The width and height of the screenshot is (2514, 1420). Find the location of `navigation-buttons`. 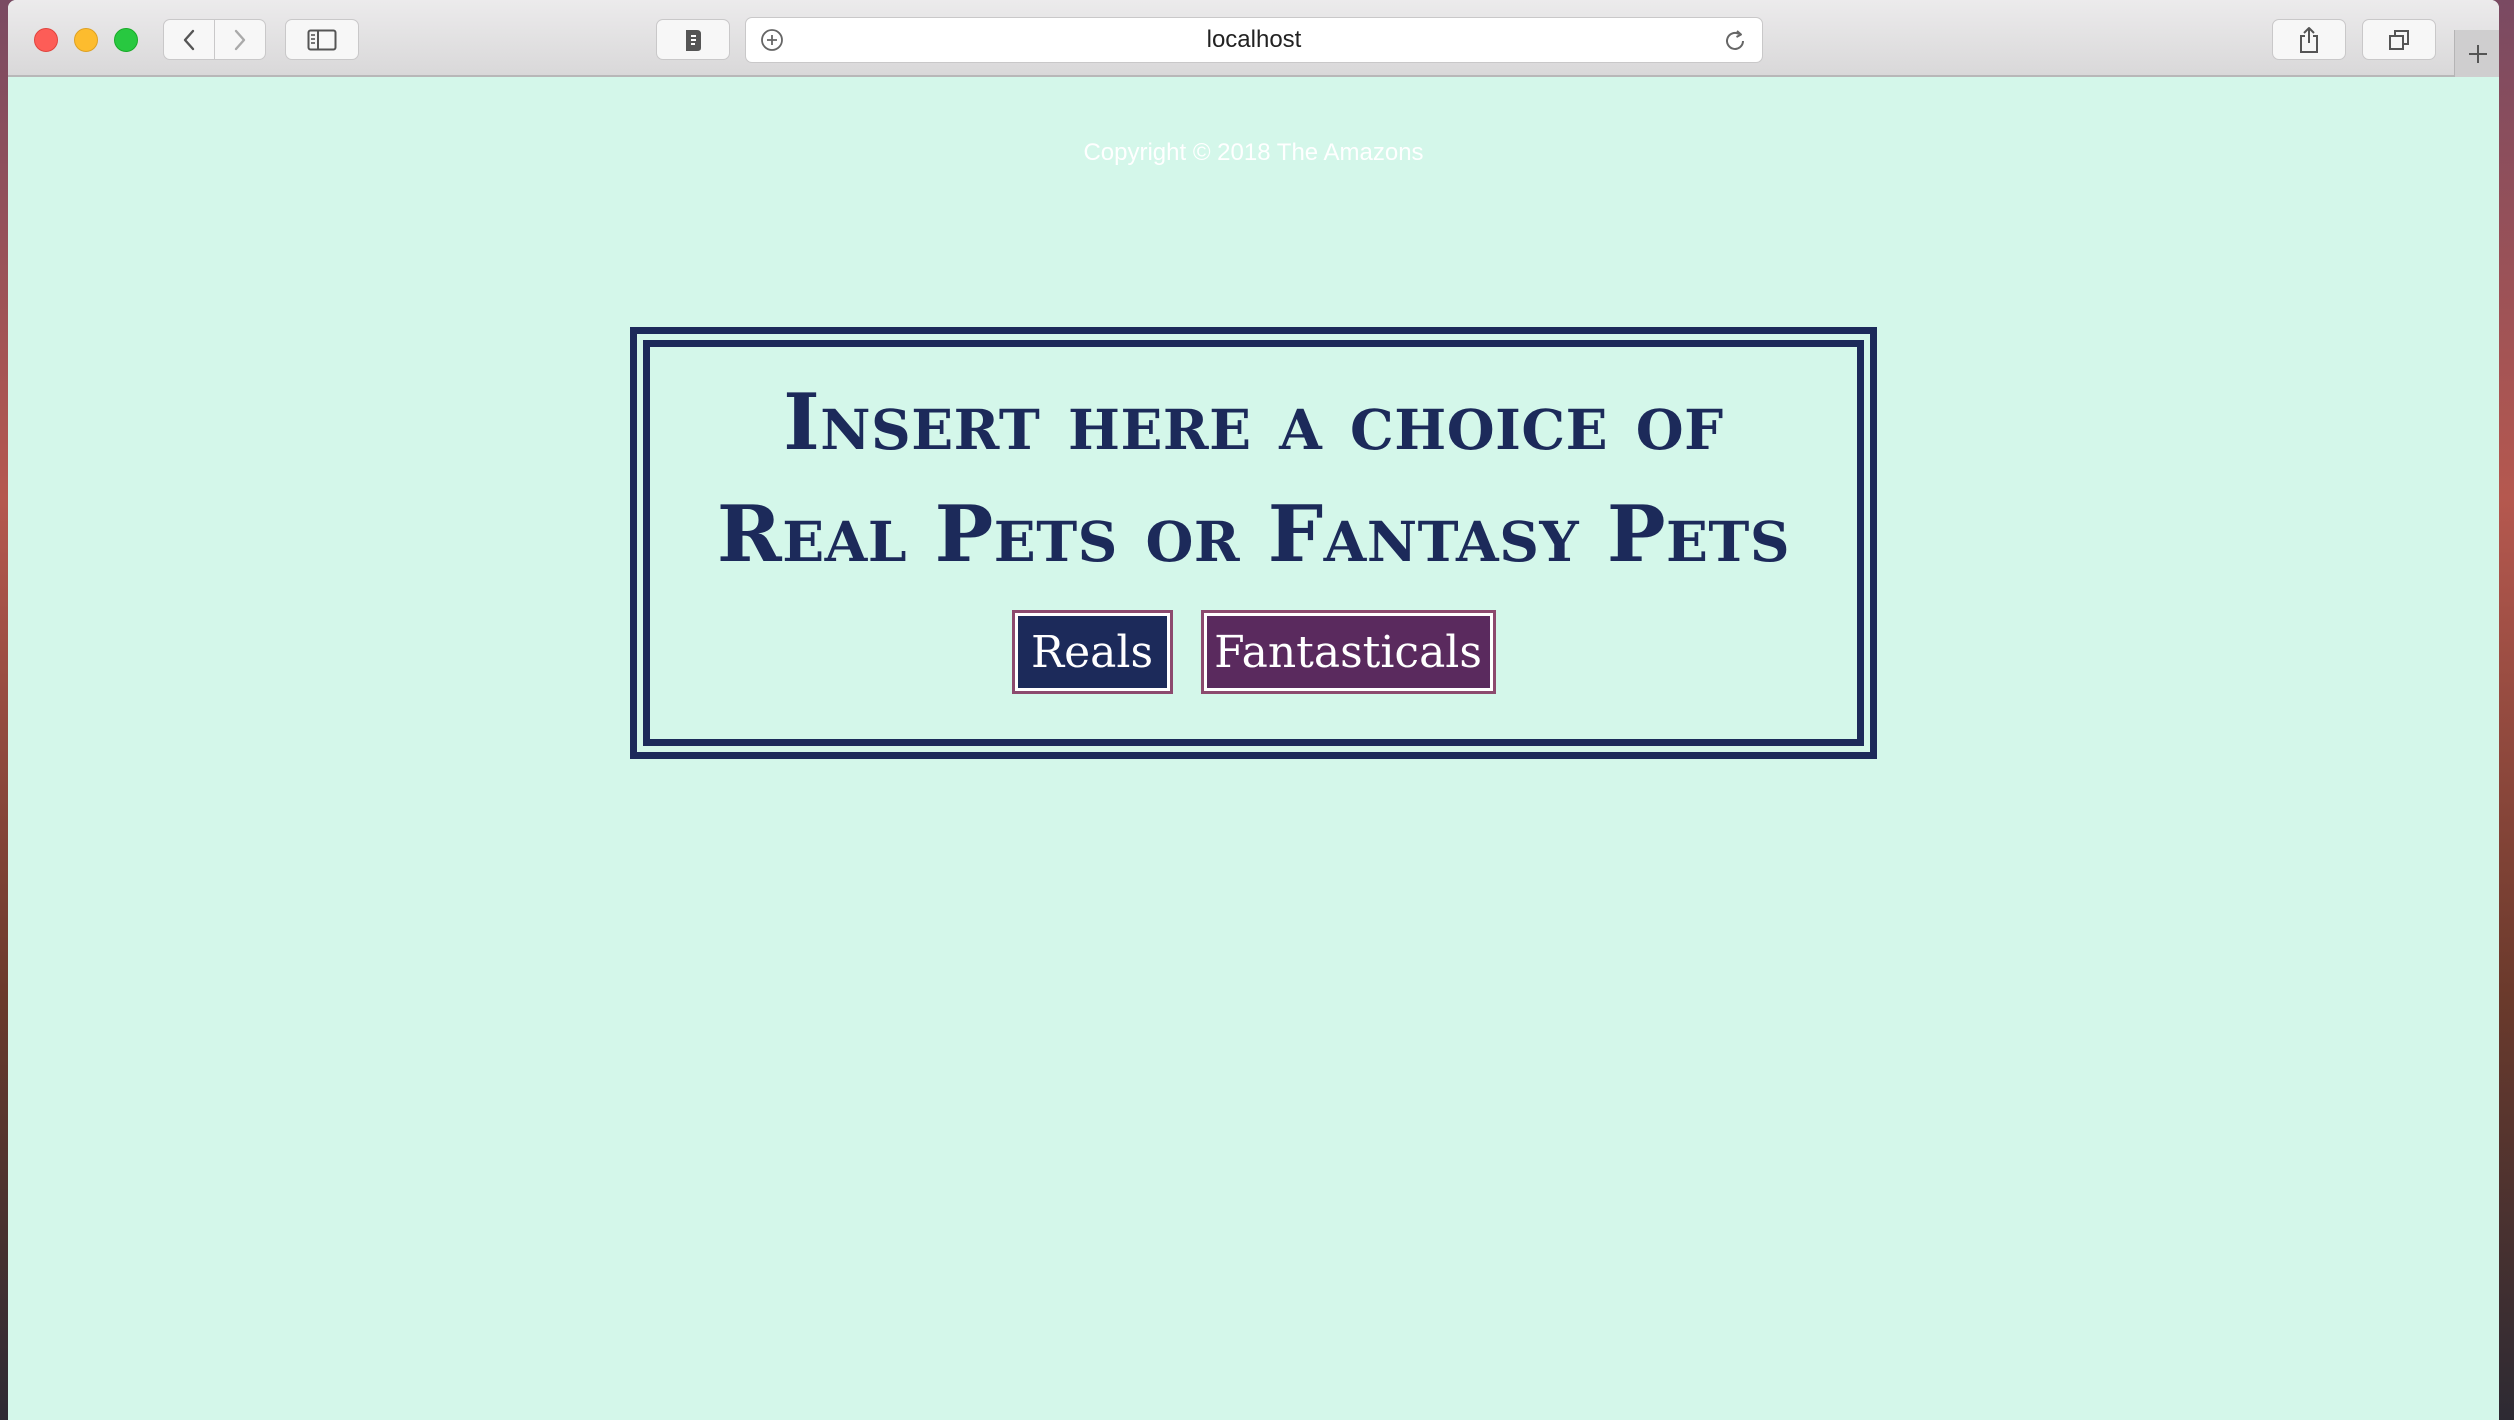

navigation-buttons is located at coordinates (214, 39).